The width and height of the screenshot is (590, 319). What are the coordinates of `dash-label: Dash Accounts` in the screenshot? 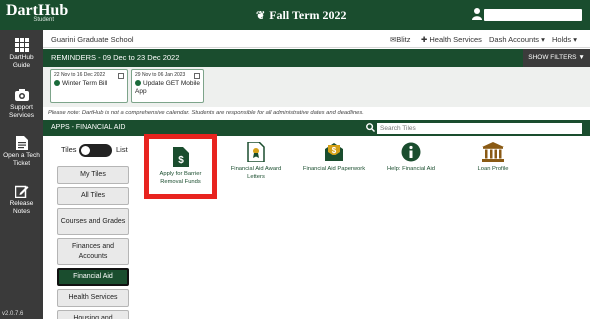 It's located at (514, 39).